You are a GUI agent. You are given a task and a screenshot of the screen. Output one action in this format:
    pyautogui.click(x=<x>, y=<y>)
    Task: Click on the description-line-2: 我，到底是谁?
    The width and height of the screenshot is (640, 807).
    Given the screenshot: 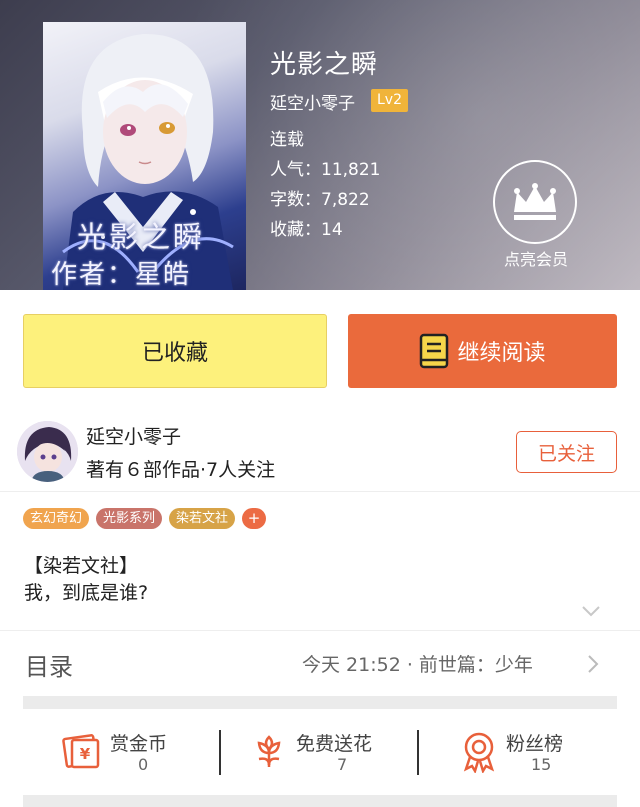 What is the action you would take?
    pyautogui.click(x=86, y=593)
    